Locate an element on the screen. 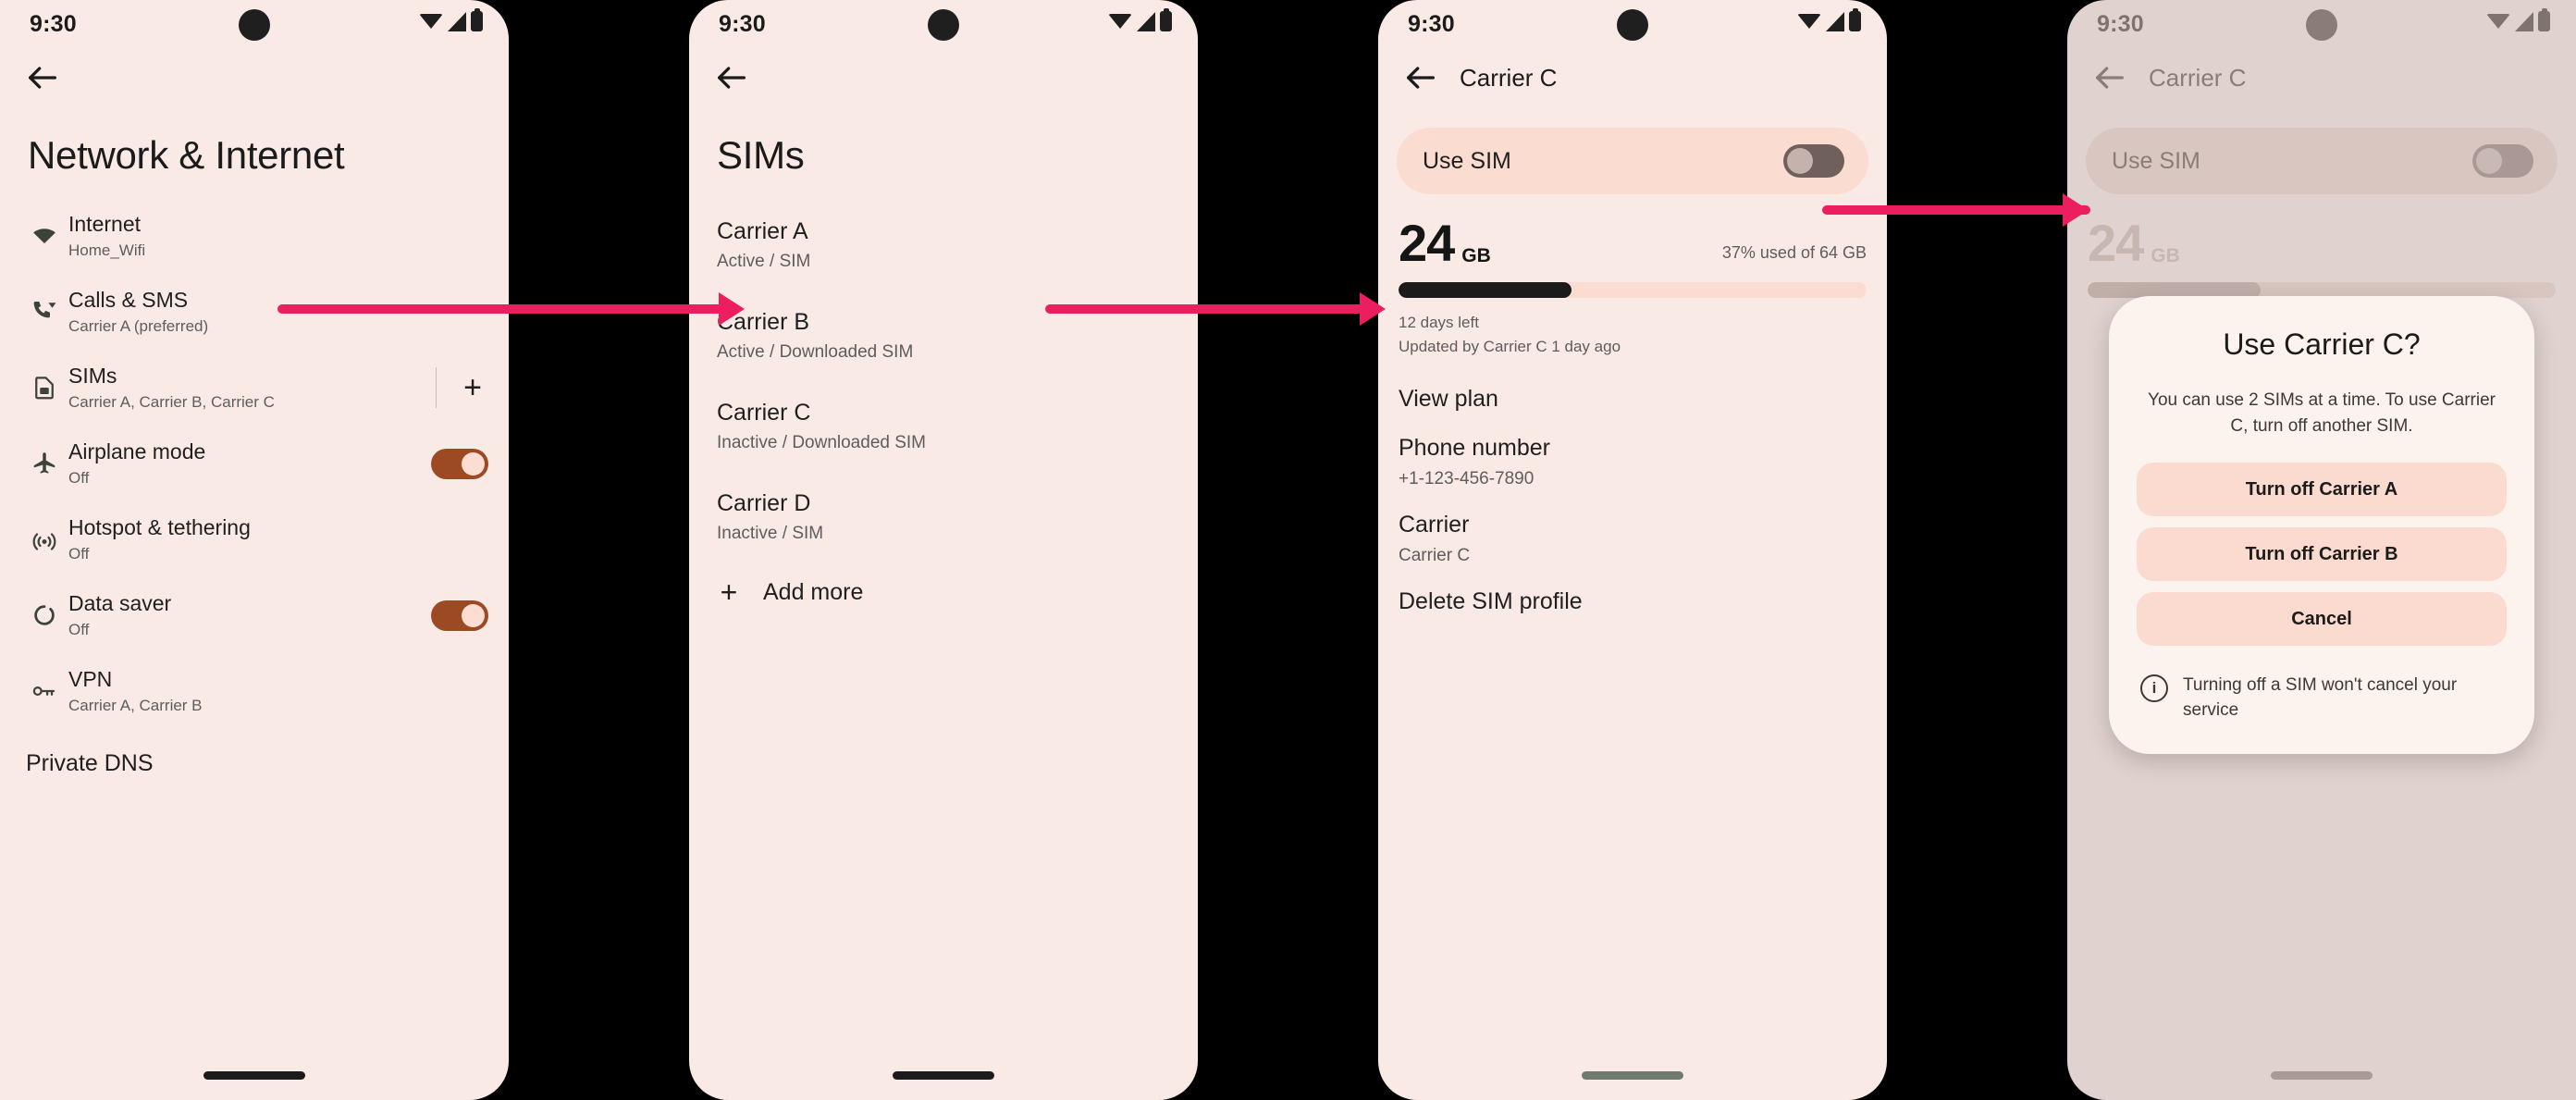 The width and height of the screenshot is (2576, 1100). dialog-title: Use Carrier C? is located at coordinates (2322, 344).